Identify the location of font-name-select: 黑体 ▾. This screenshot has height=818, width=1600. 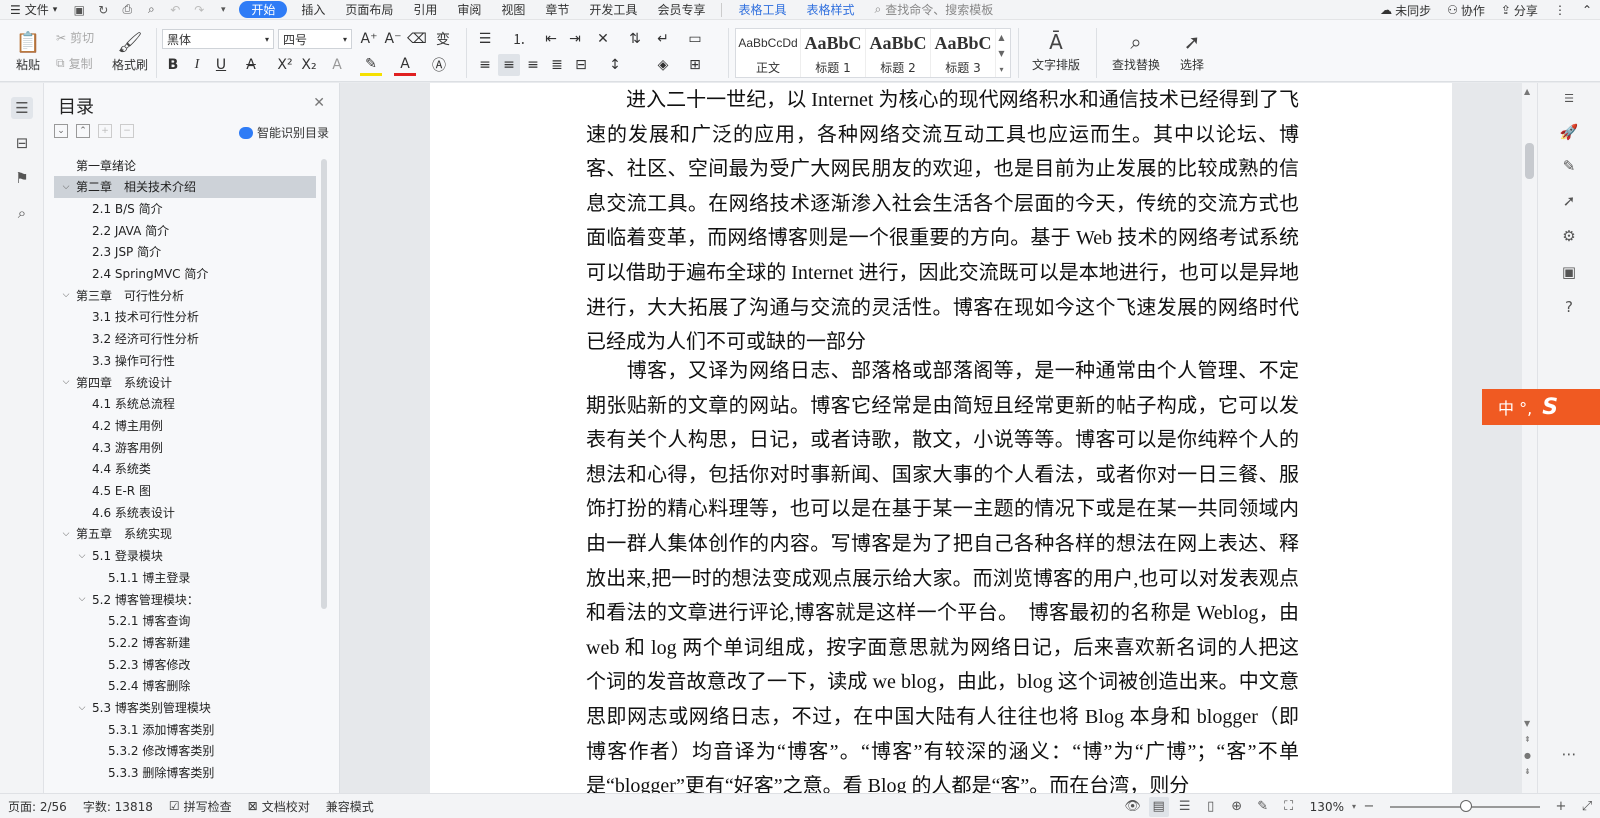
(218, 39).